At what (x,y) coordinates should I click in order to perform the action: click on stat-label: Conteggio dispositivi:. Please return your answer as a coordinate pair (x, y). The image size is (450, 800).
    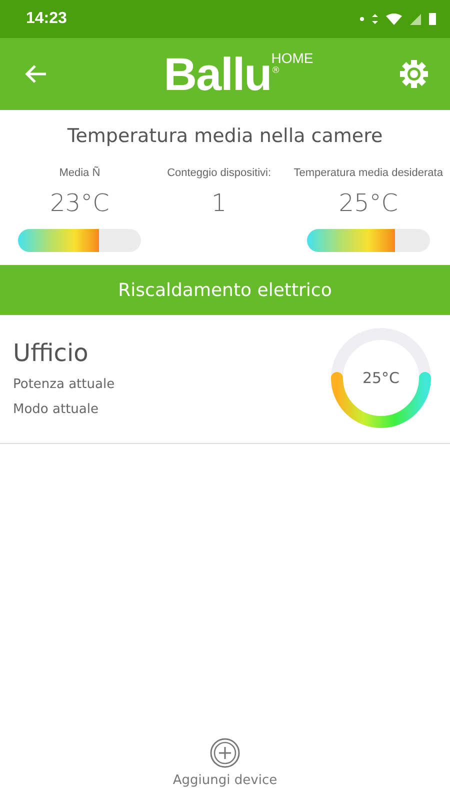
    Looking at the image, I should click on (219, 173).